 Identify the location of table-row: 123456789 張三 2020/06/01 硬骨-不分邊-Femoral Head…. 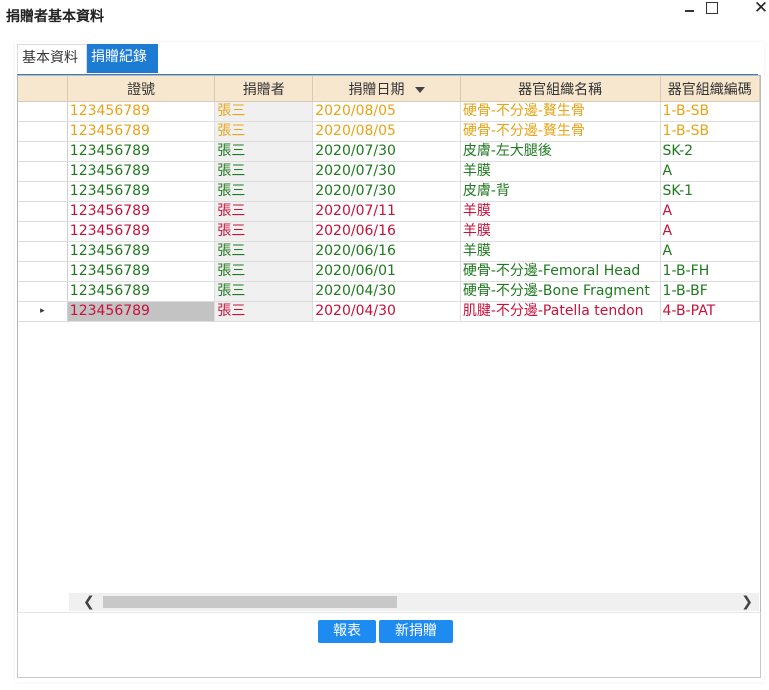
(389, 271).